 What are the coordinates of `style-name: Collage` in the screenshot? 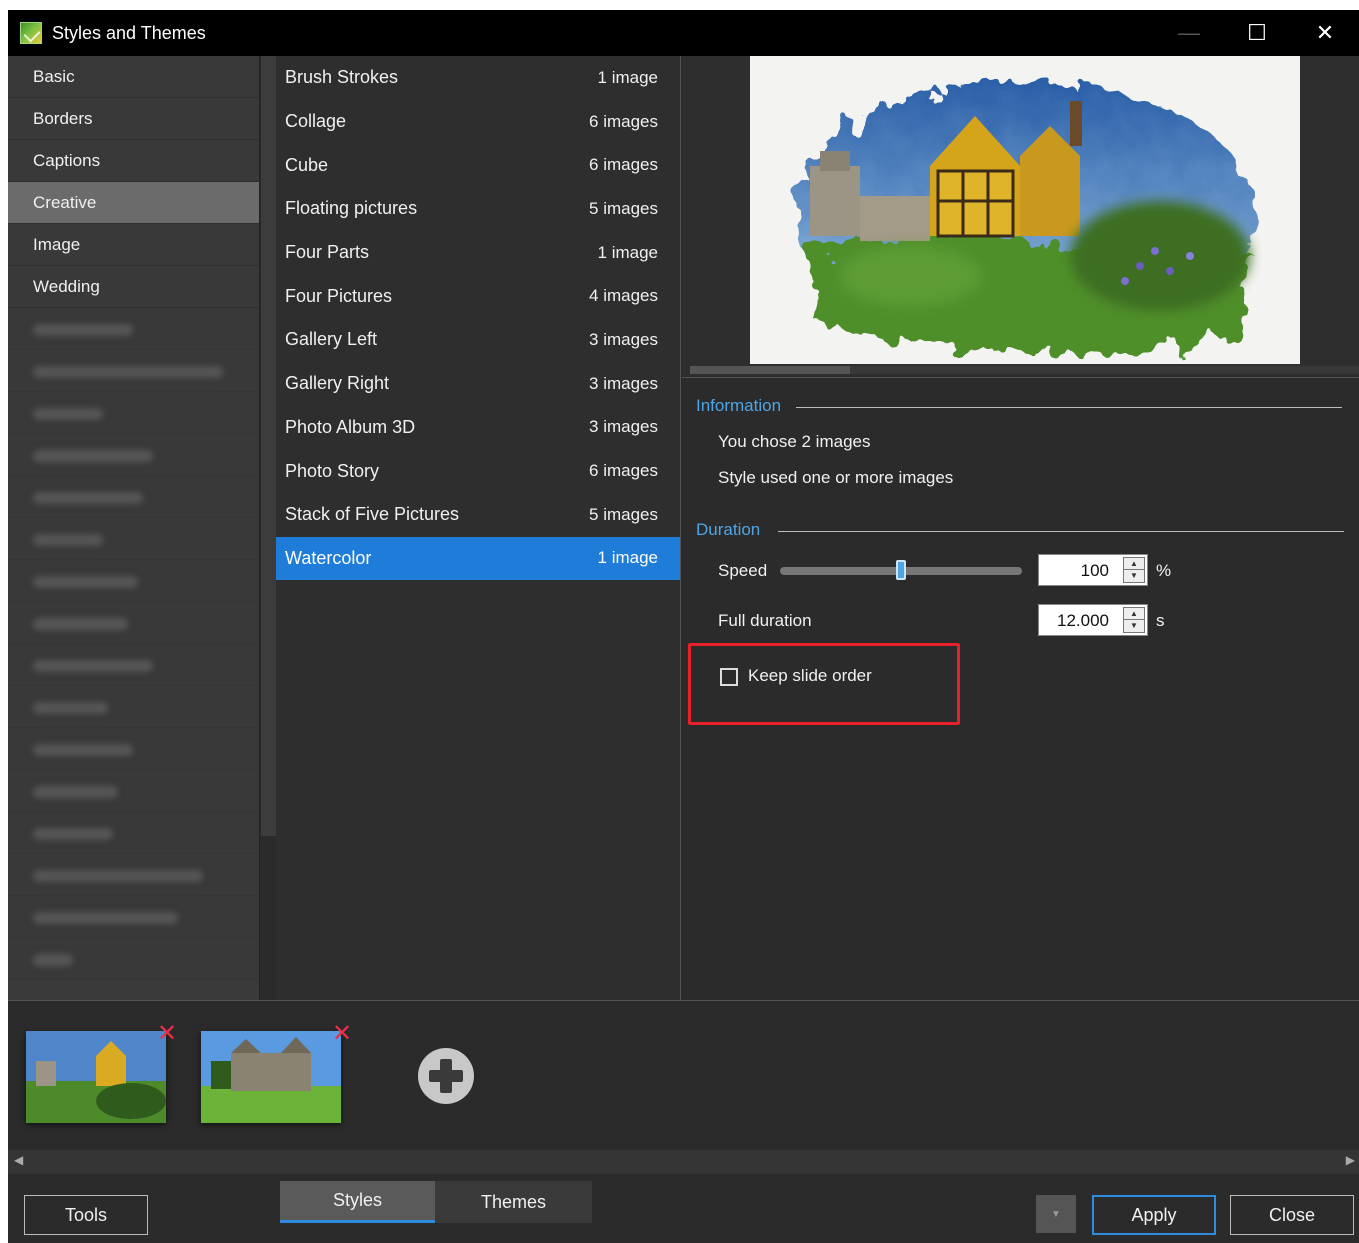 It's located at (316, 121).